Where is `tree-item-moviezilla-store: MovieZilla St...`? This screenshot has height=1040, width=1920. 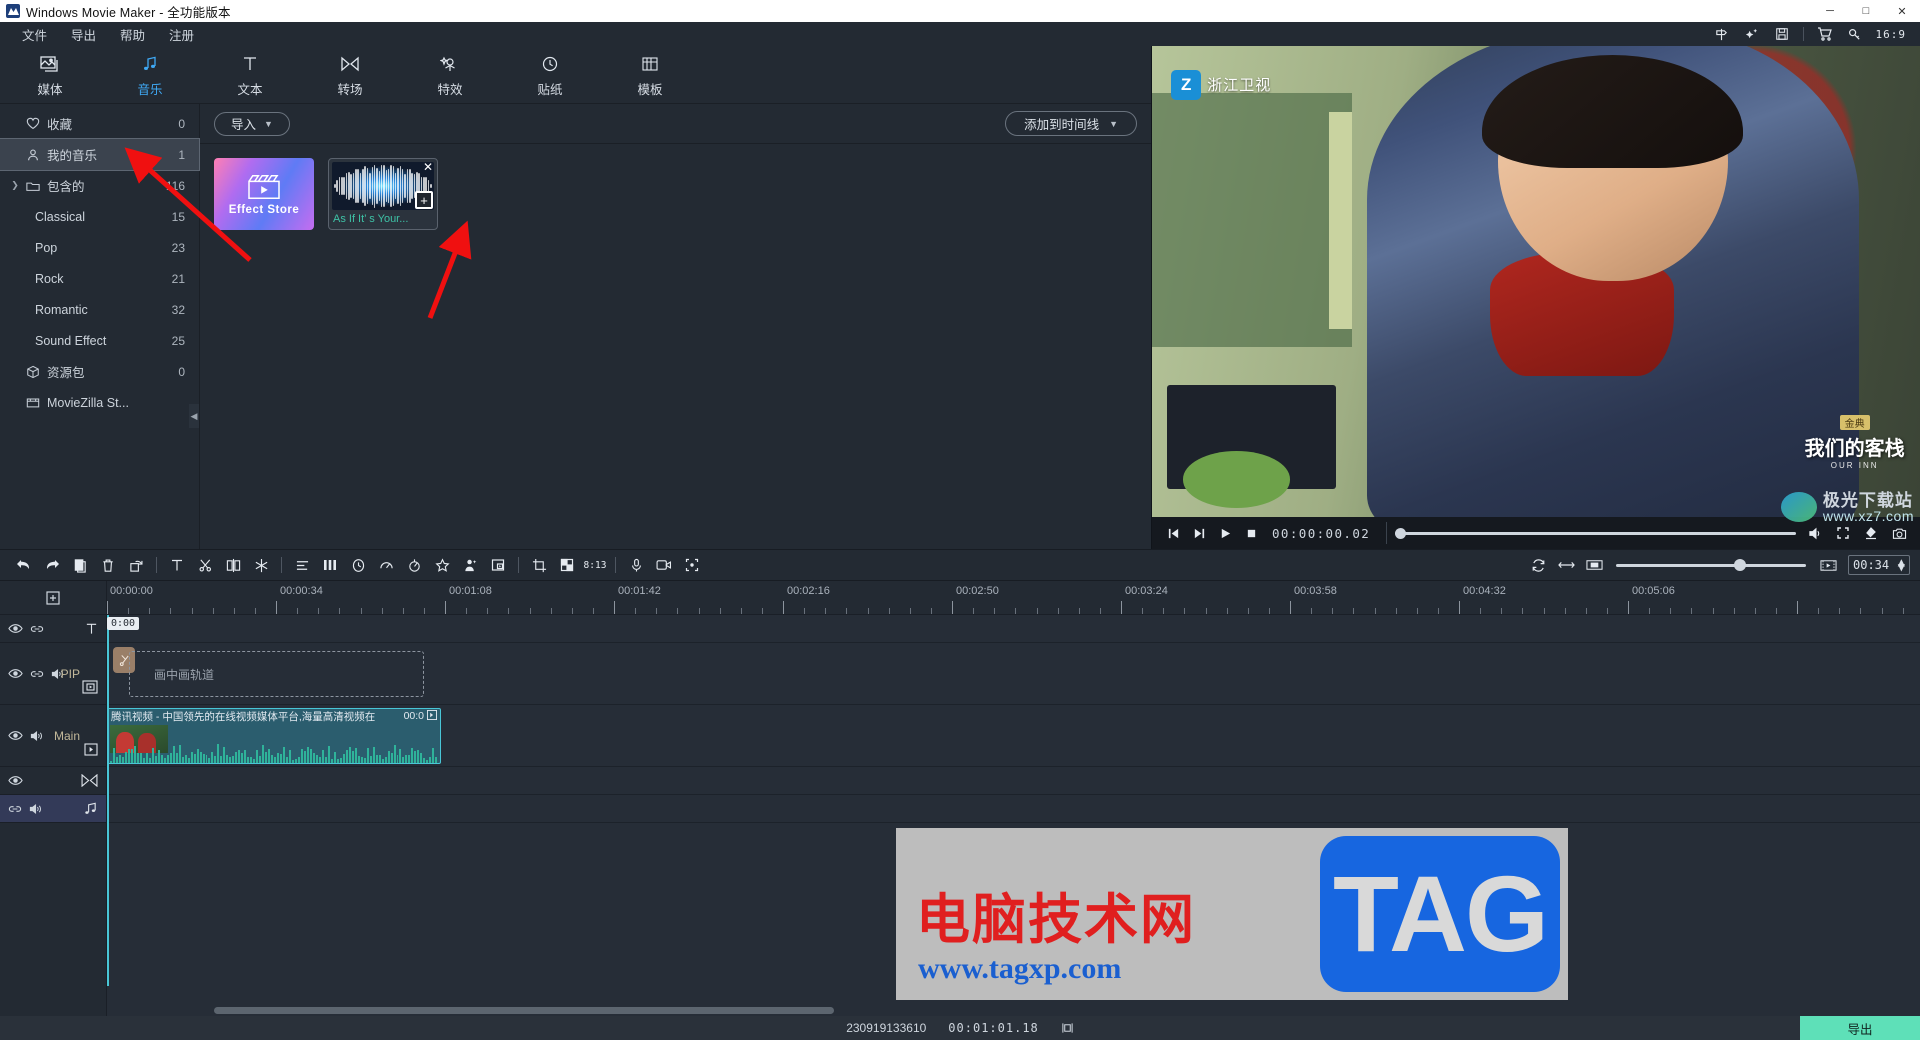
tree-item-moviezilla-store: MovieZilla St... is located at coordinates (99, 402).